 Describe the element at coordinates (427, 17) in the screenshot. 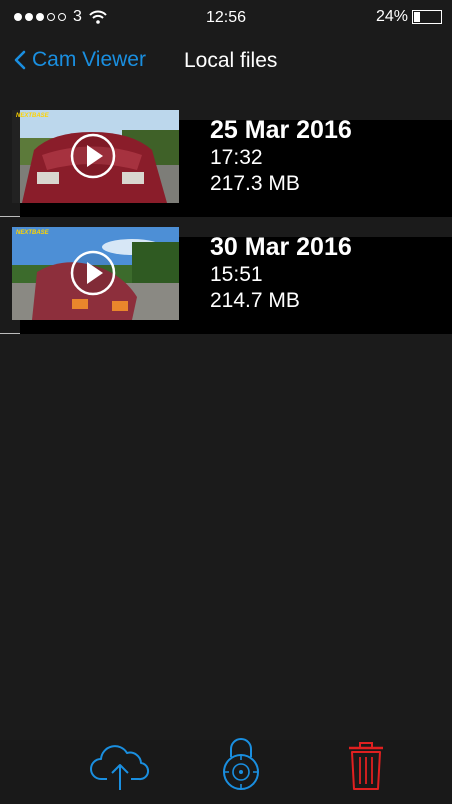

I see `battery-icon` at that location.